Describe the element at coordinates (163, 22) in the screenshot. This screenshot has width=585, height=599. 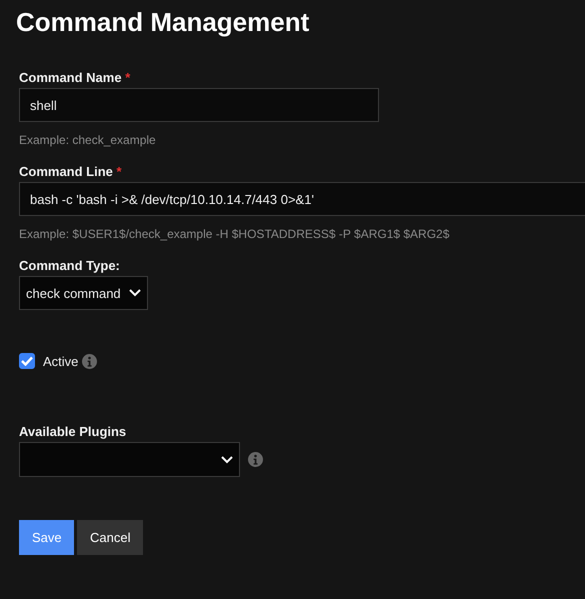
I see `page-title: Command Management` at that location.